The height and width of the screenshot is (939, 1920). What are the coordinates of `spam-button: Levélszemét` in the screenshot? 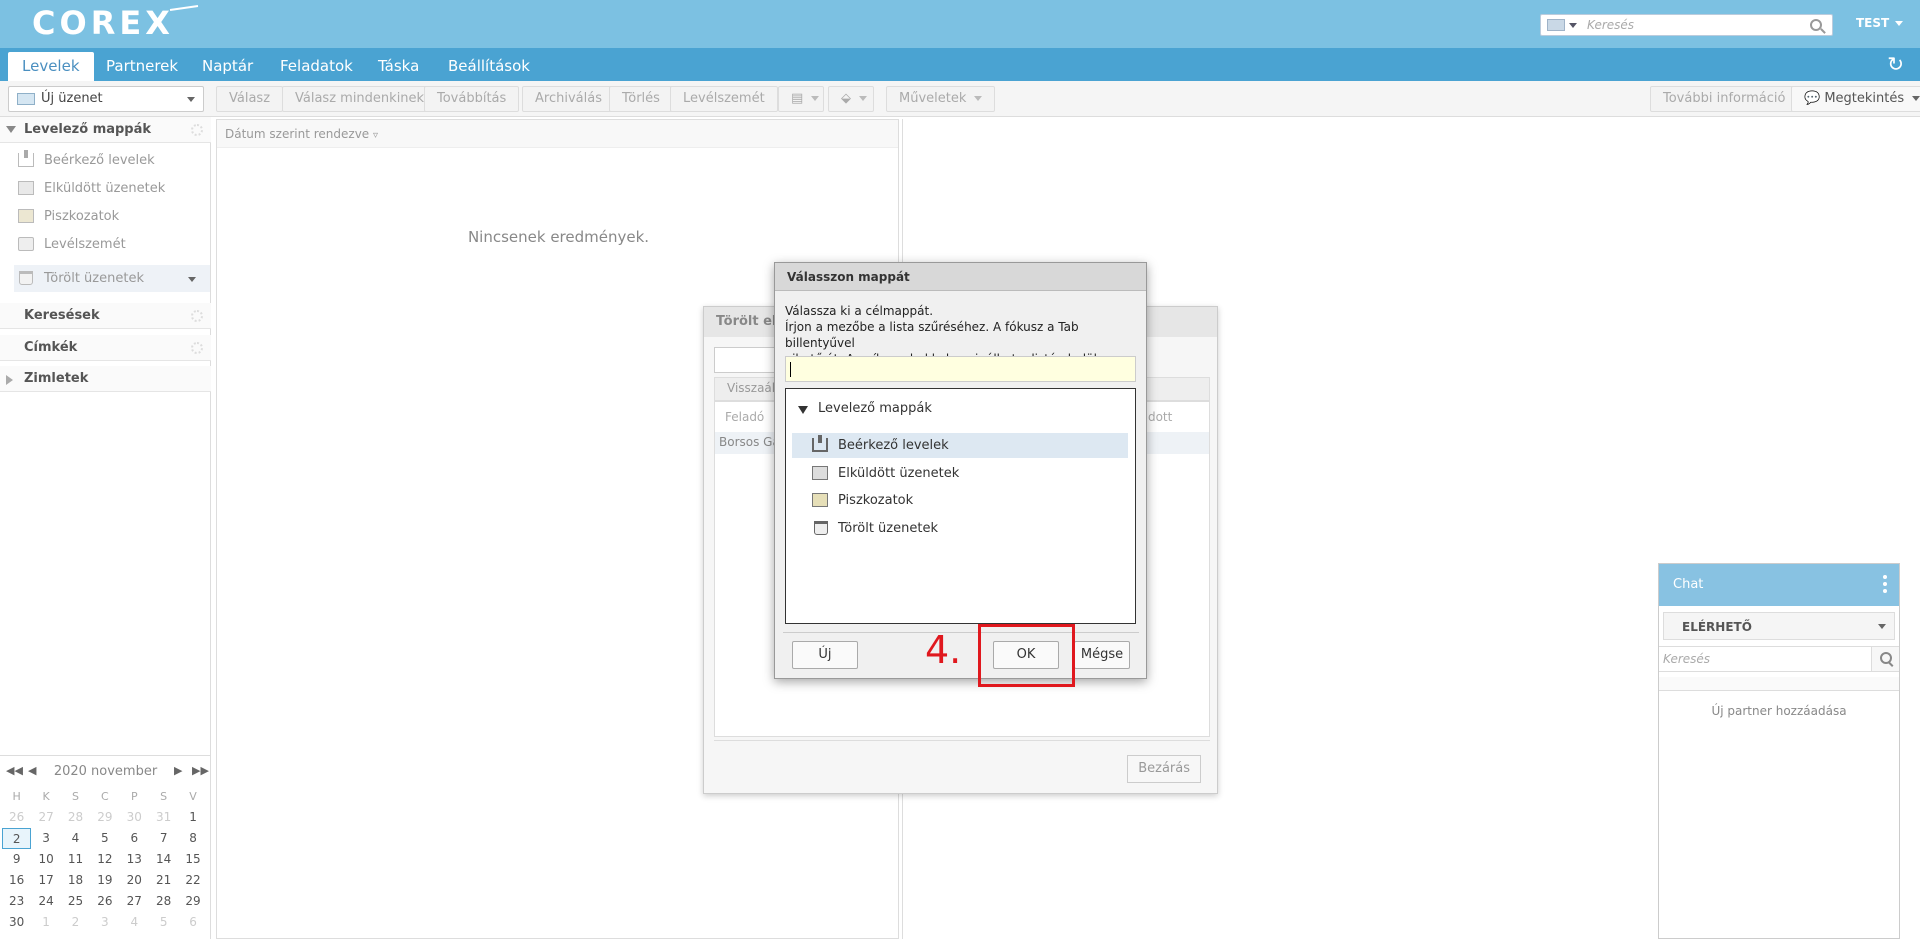 It's located at (724, 99).